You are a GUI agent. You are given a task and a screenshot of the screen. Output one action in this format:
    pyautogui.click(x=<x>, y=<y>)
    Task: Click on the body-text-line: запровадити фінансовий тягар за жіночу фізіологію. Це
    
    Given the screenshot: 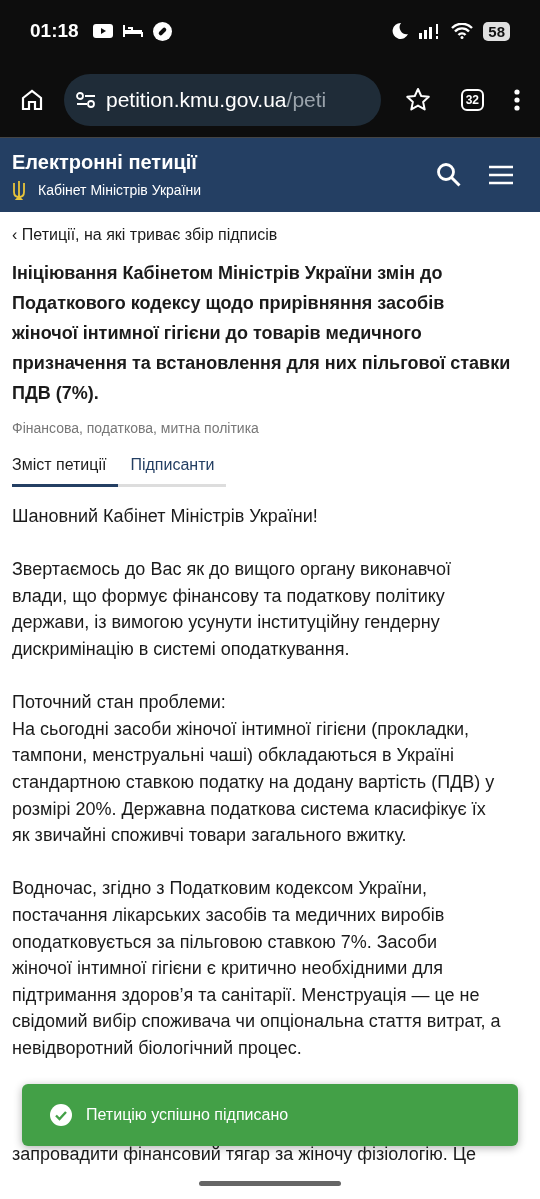 What is the action you would take?
    pyautogui.click(x=244, y=1155)
    